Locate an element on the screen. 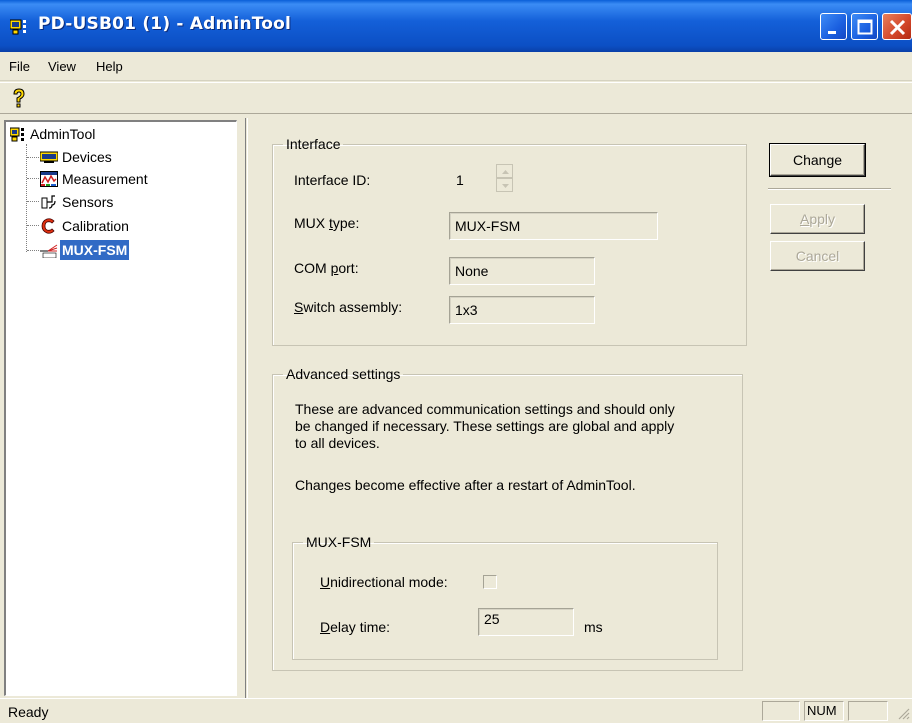 The width and height of the screenshot is (912, 723). resize-grip is located at coordinates (904, 714).